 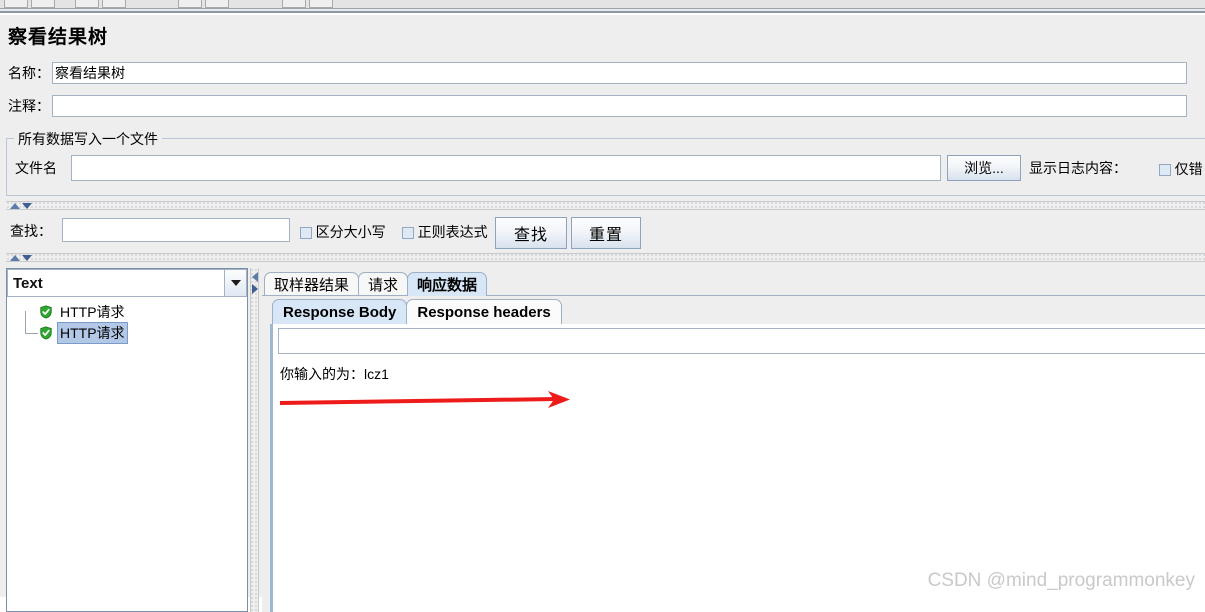 I want to click on case-sensitive-checkbox: 区分大小写, so click(x=343, y=232).